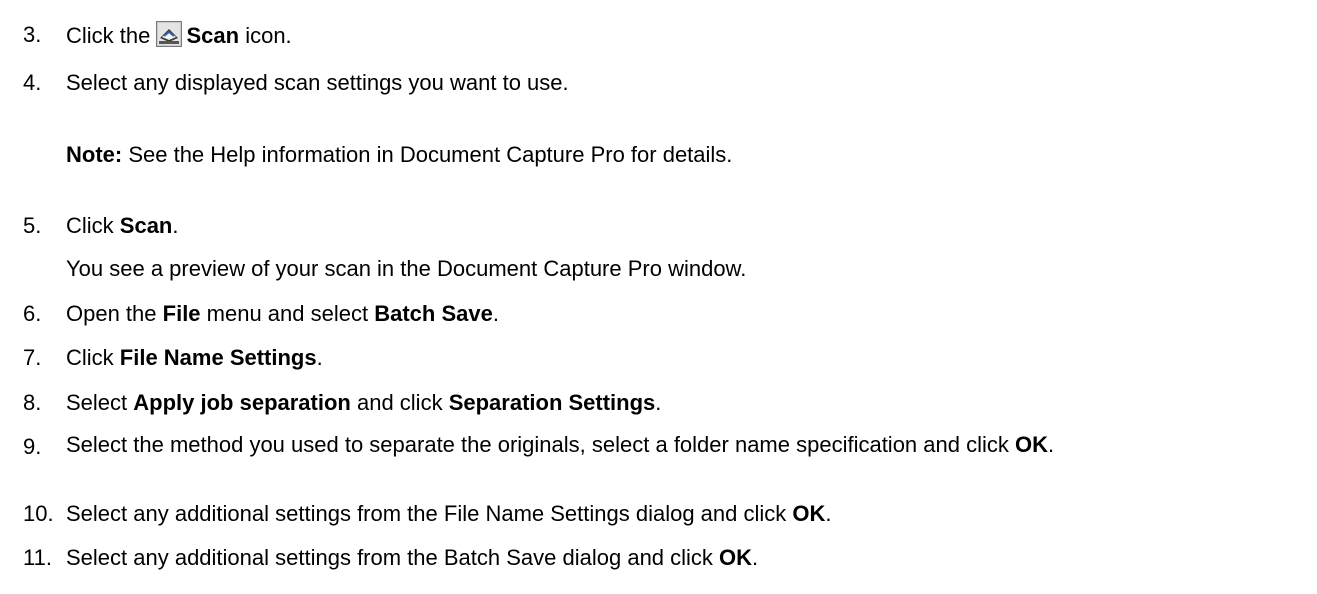 This screenshot has width=1317, height=594. Describe the element at coordinates (665, 226) in the screenshot. I see `step-5: 5. Click Scan.` at that location.